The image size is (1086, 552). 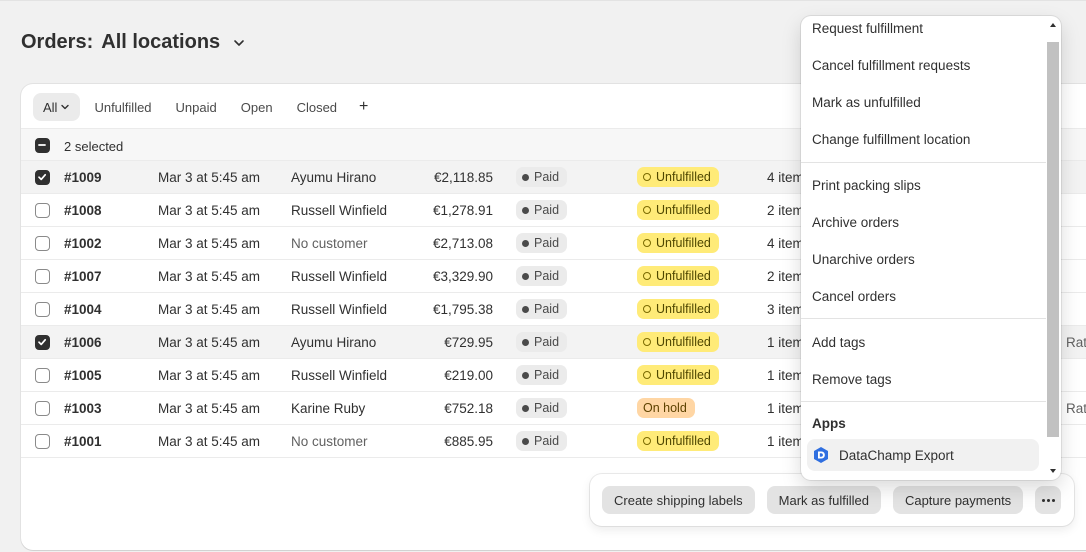 I want to click on menu-item-cancel-fulfillment-requests: Cancel fulfillment requests, so click(x=923, y=65).